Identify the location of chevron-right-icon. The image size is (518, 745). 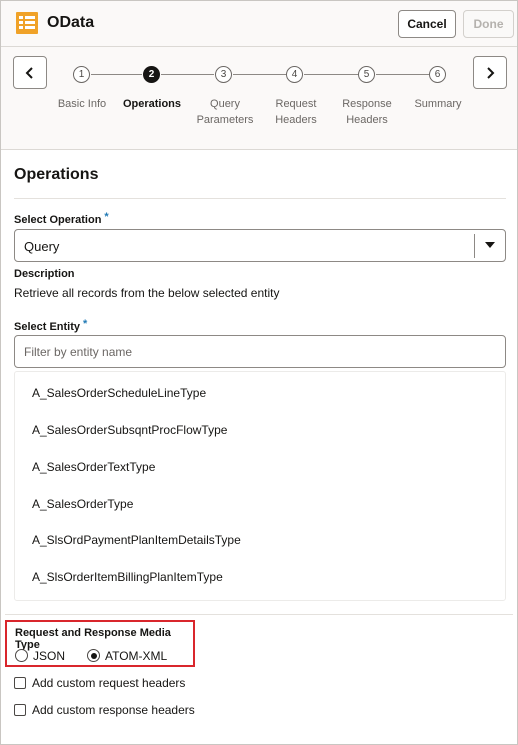
(491, 72).